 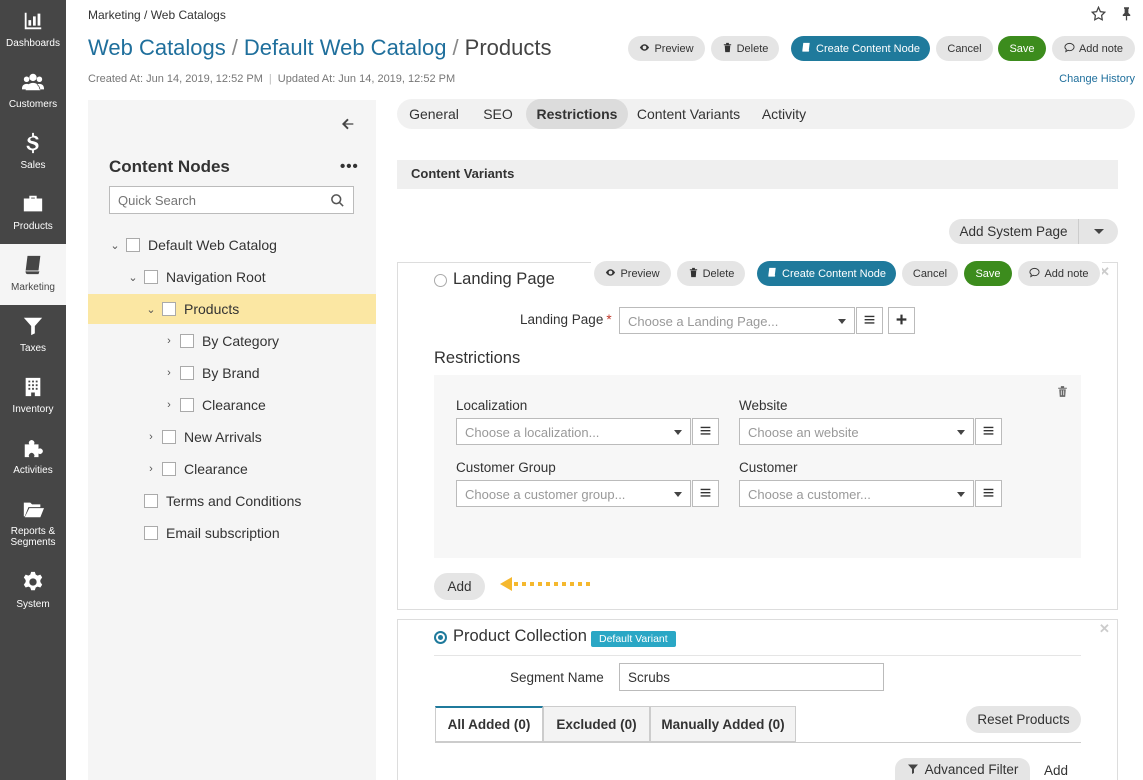 I want to click on caret-down-icon, so click(x=1098, y=231).